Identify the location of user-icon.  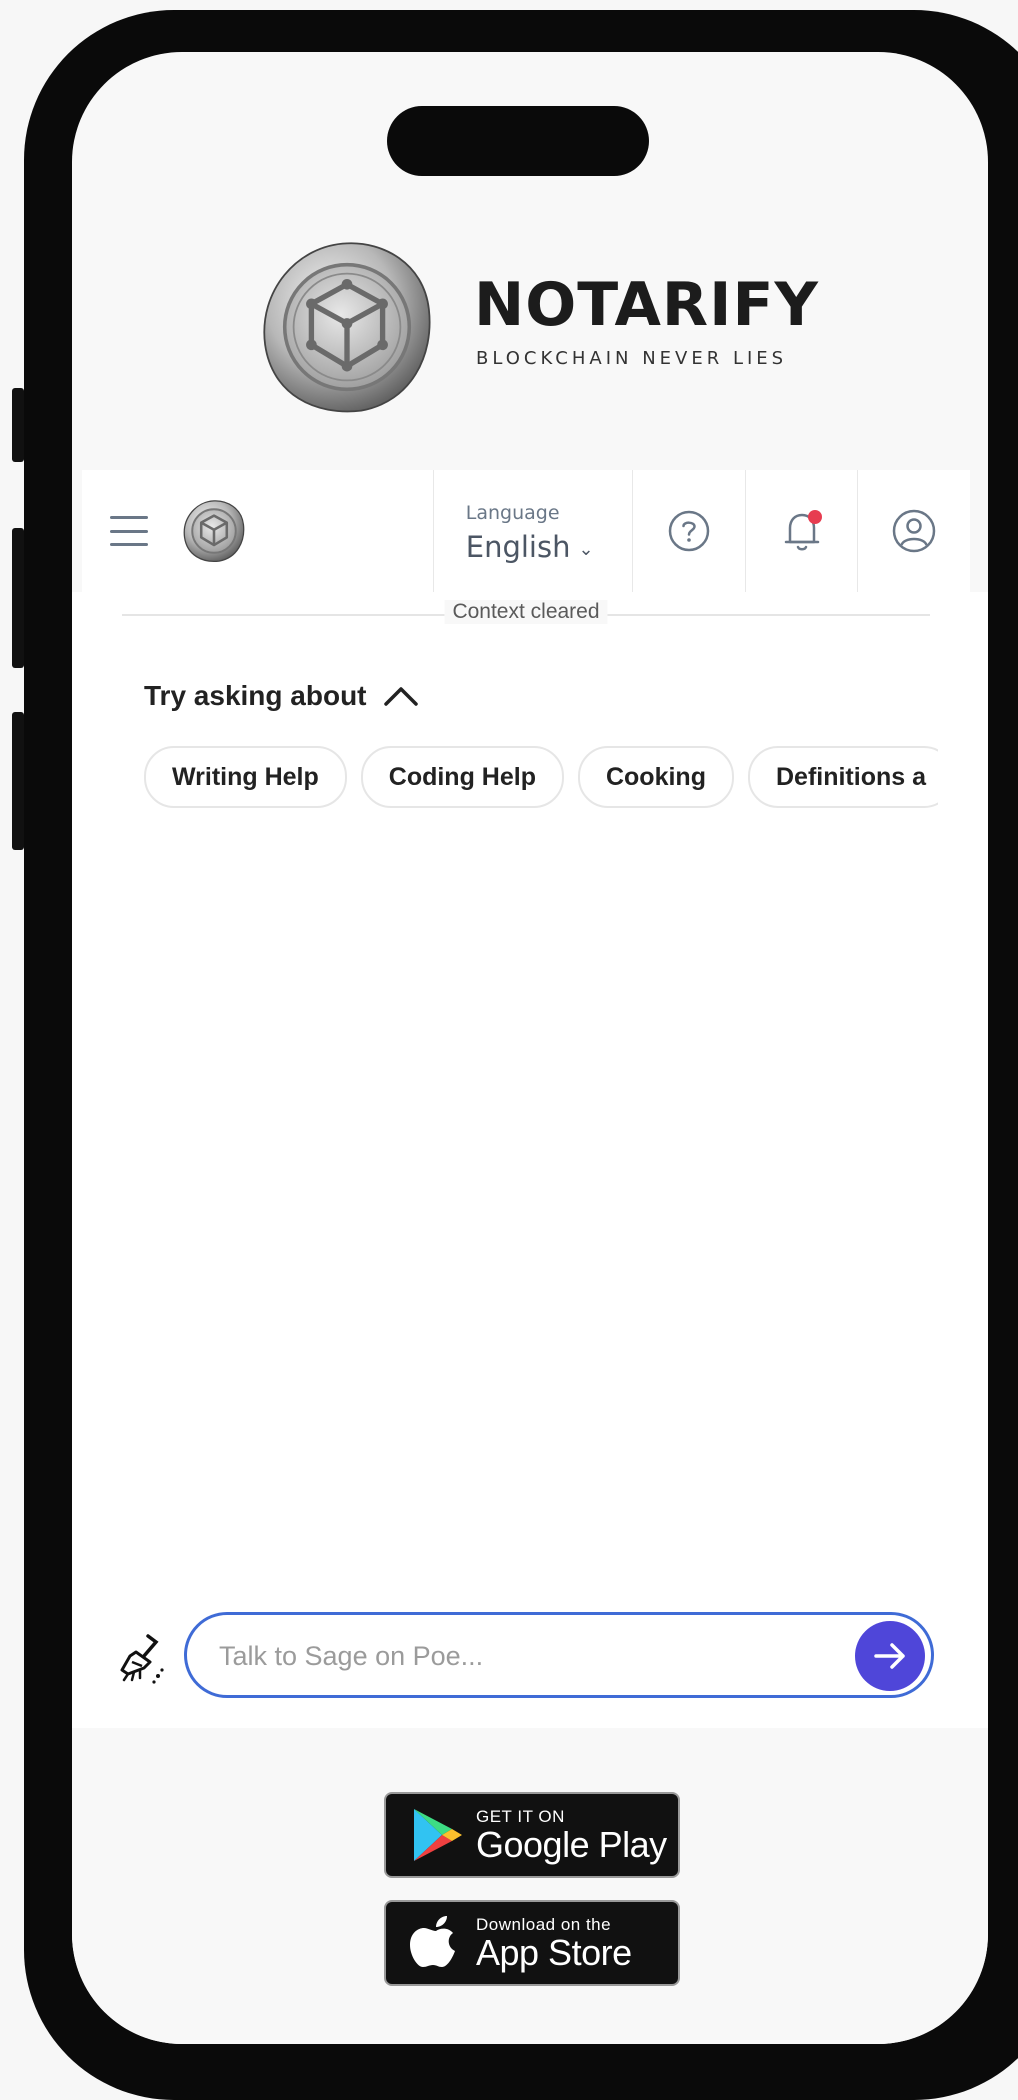
(914, 531).